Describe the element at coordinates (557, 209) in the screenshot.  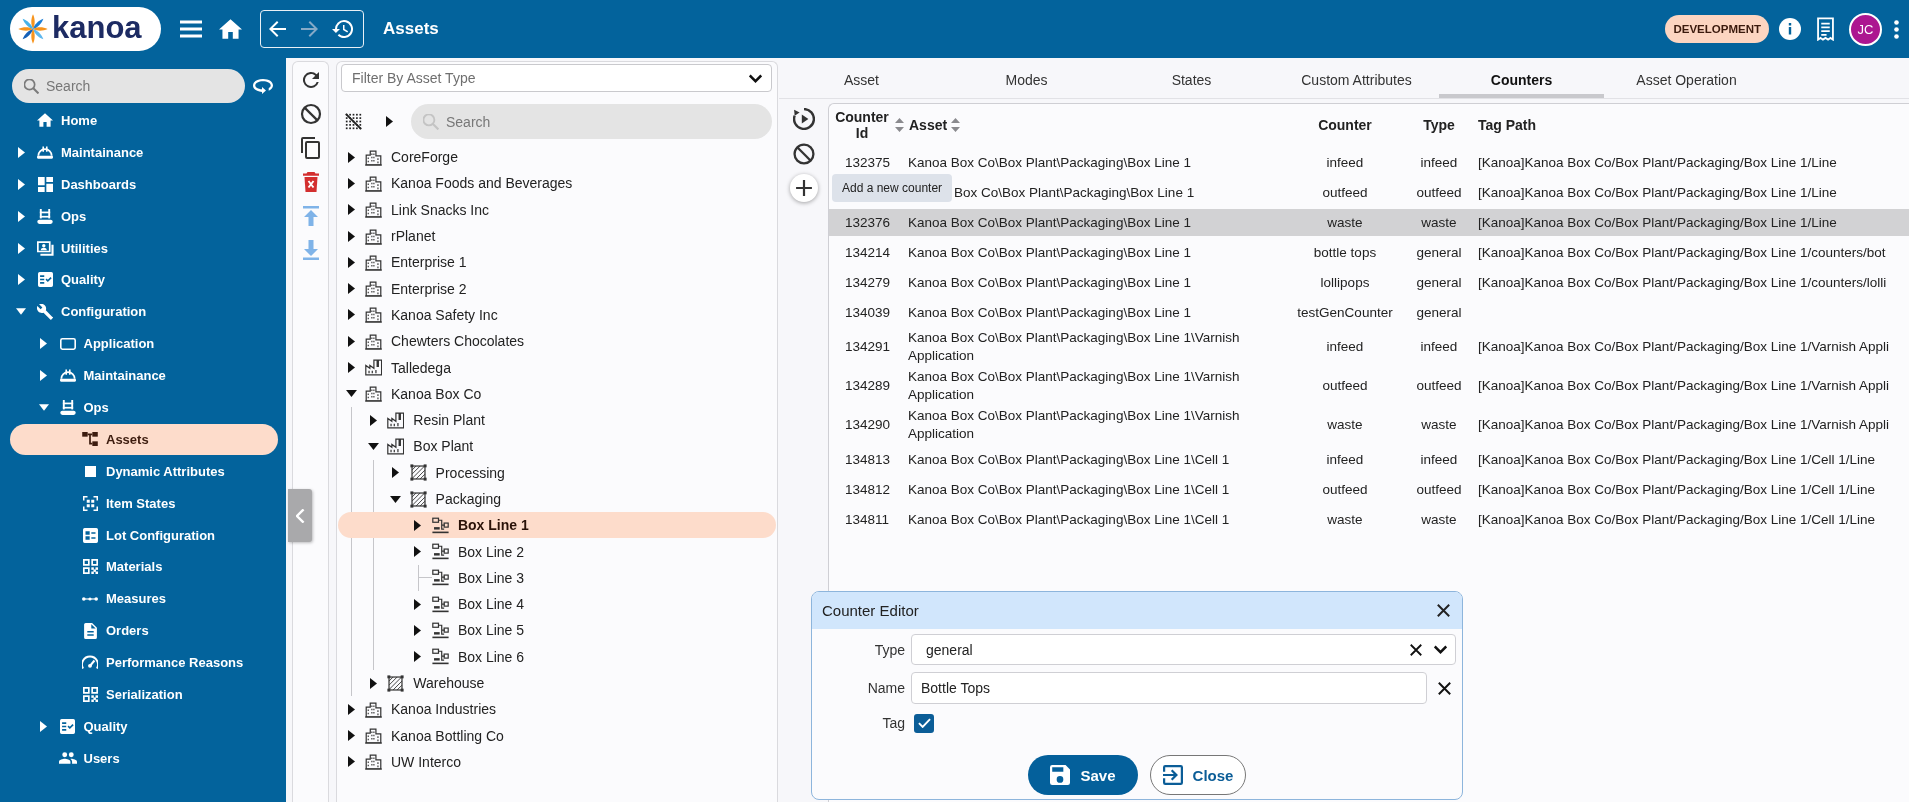
I see `tree-item: Link Snacks Inc` at that location.